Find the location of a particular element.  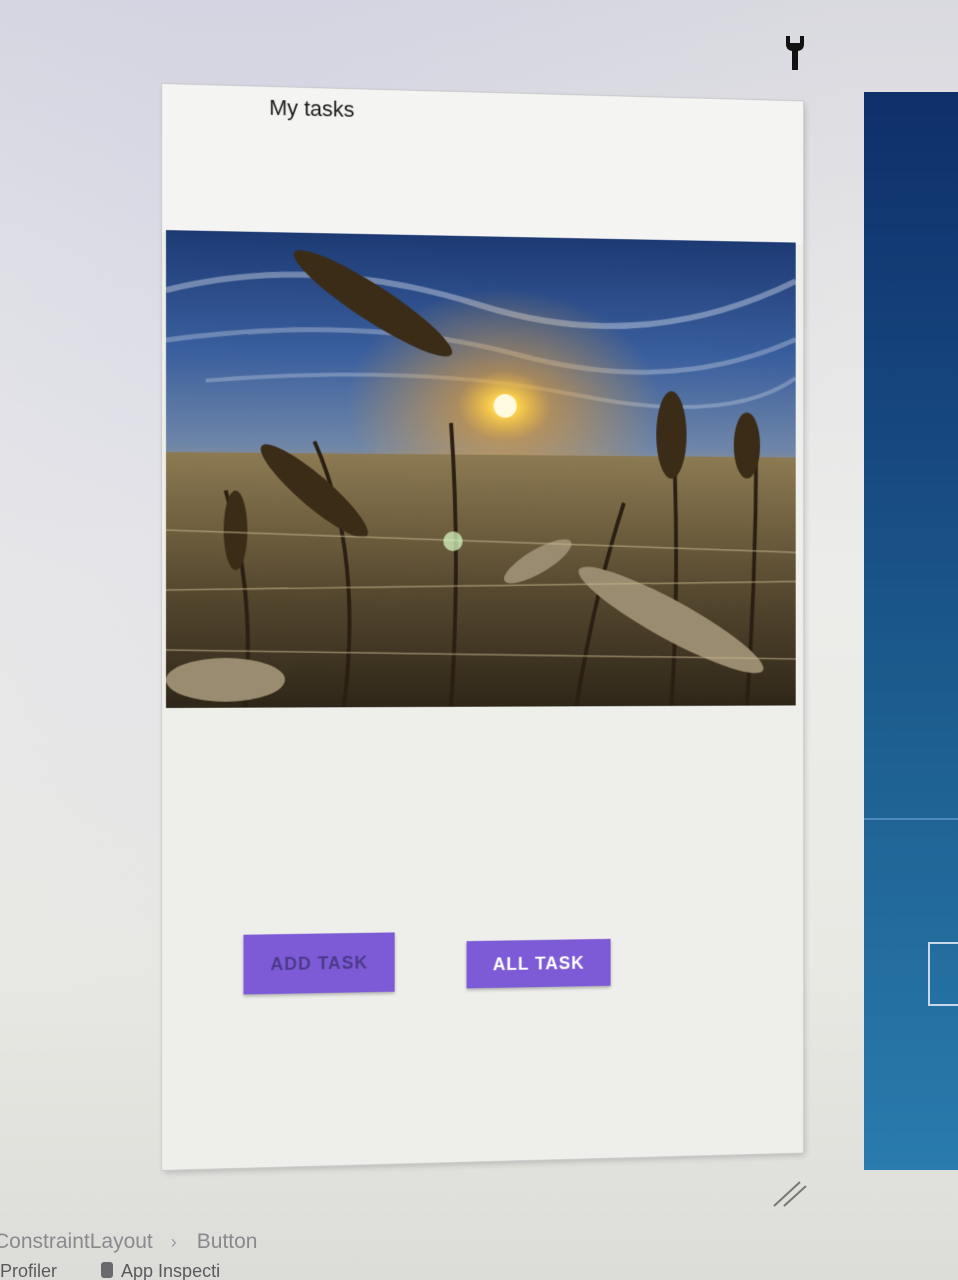

breadcrumb: ConstraintLayout › Button is located at coordinates (130, 1242).